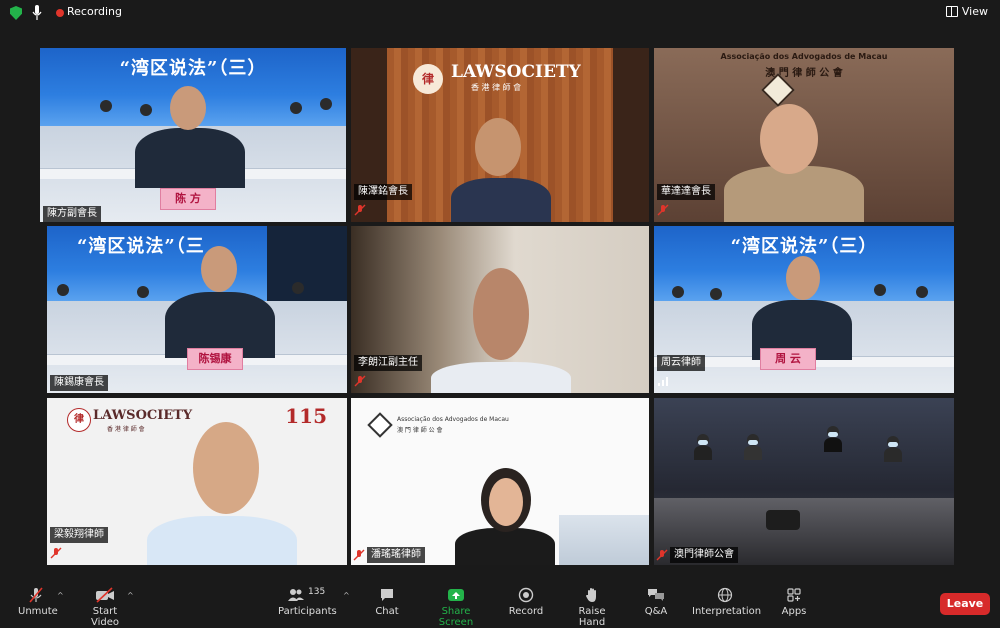 Image resolution: width=1000 pixels, height=628 pixels. Describe the element at coordinates (295, 595) in the screenshot. I see `people-icon` at that location.